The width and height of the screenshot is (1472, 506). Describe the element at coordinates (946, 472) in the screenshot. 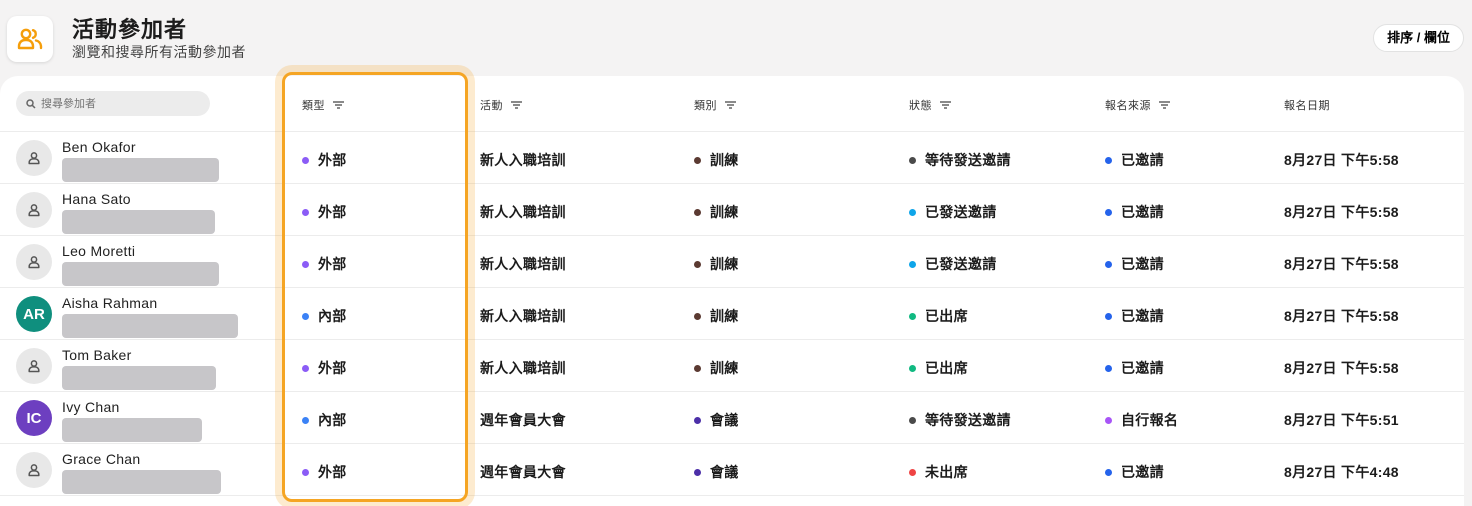

I see `cell-status-label: 未出席` at that location.